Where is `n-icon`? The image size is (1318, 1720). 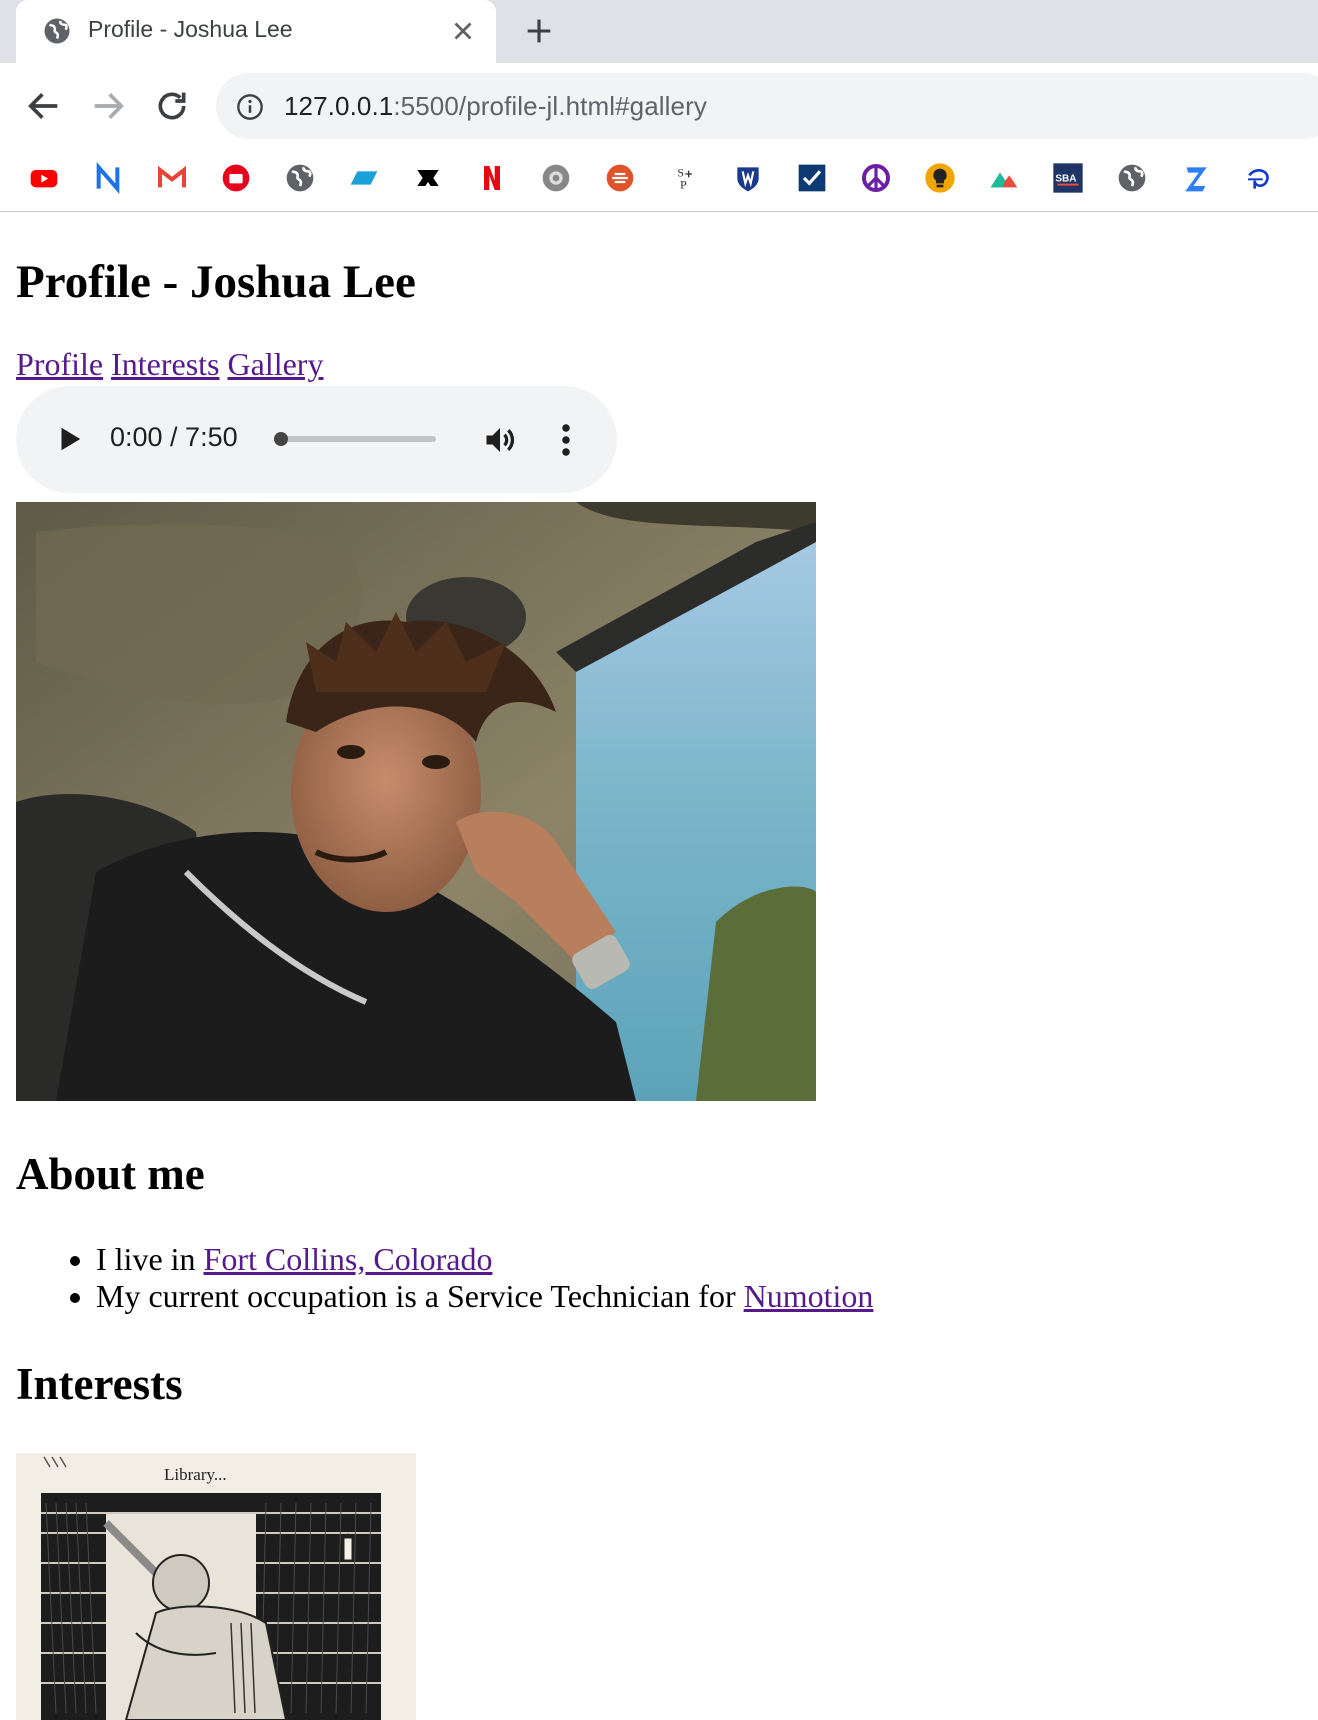 n-icon is located at coordinates (108, 178).